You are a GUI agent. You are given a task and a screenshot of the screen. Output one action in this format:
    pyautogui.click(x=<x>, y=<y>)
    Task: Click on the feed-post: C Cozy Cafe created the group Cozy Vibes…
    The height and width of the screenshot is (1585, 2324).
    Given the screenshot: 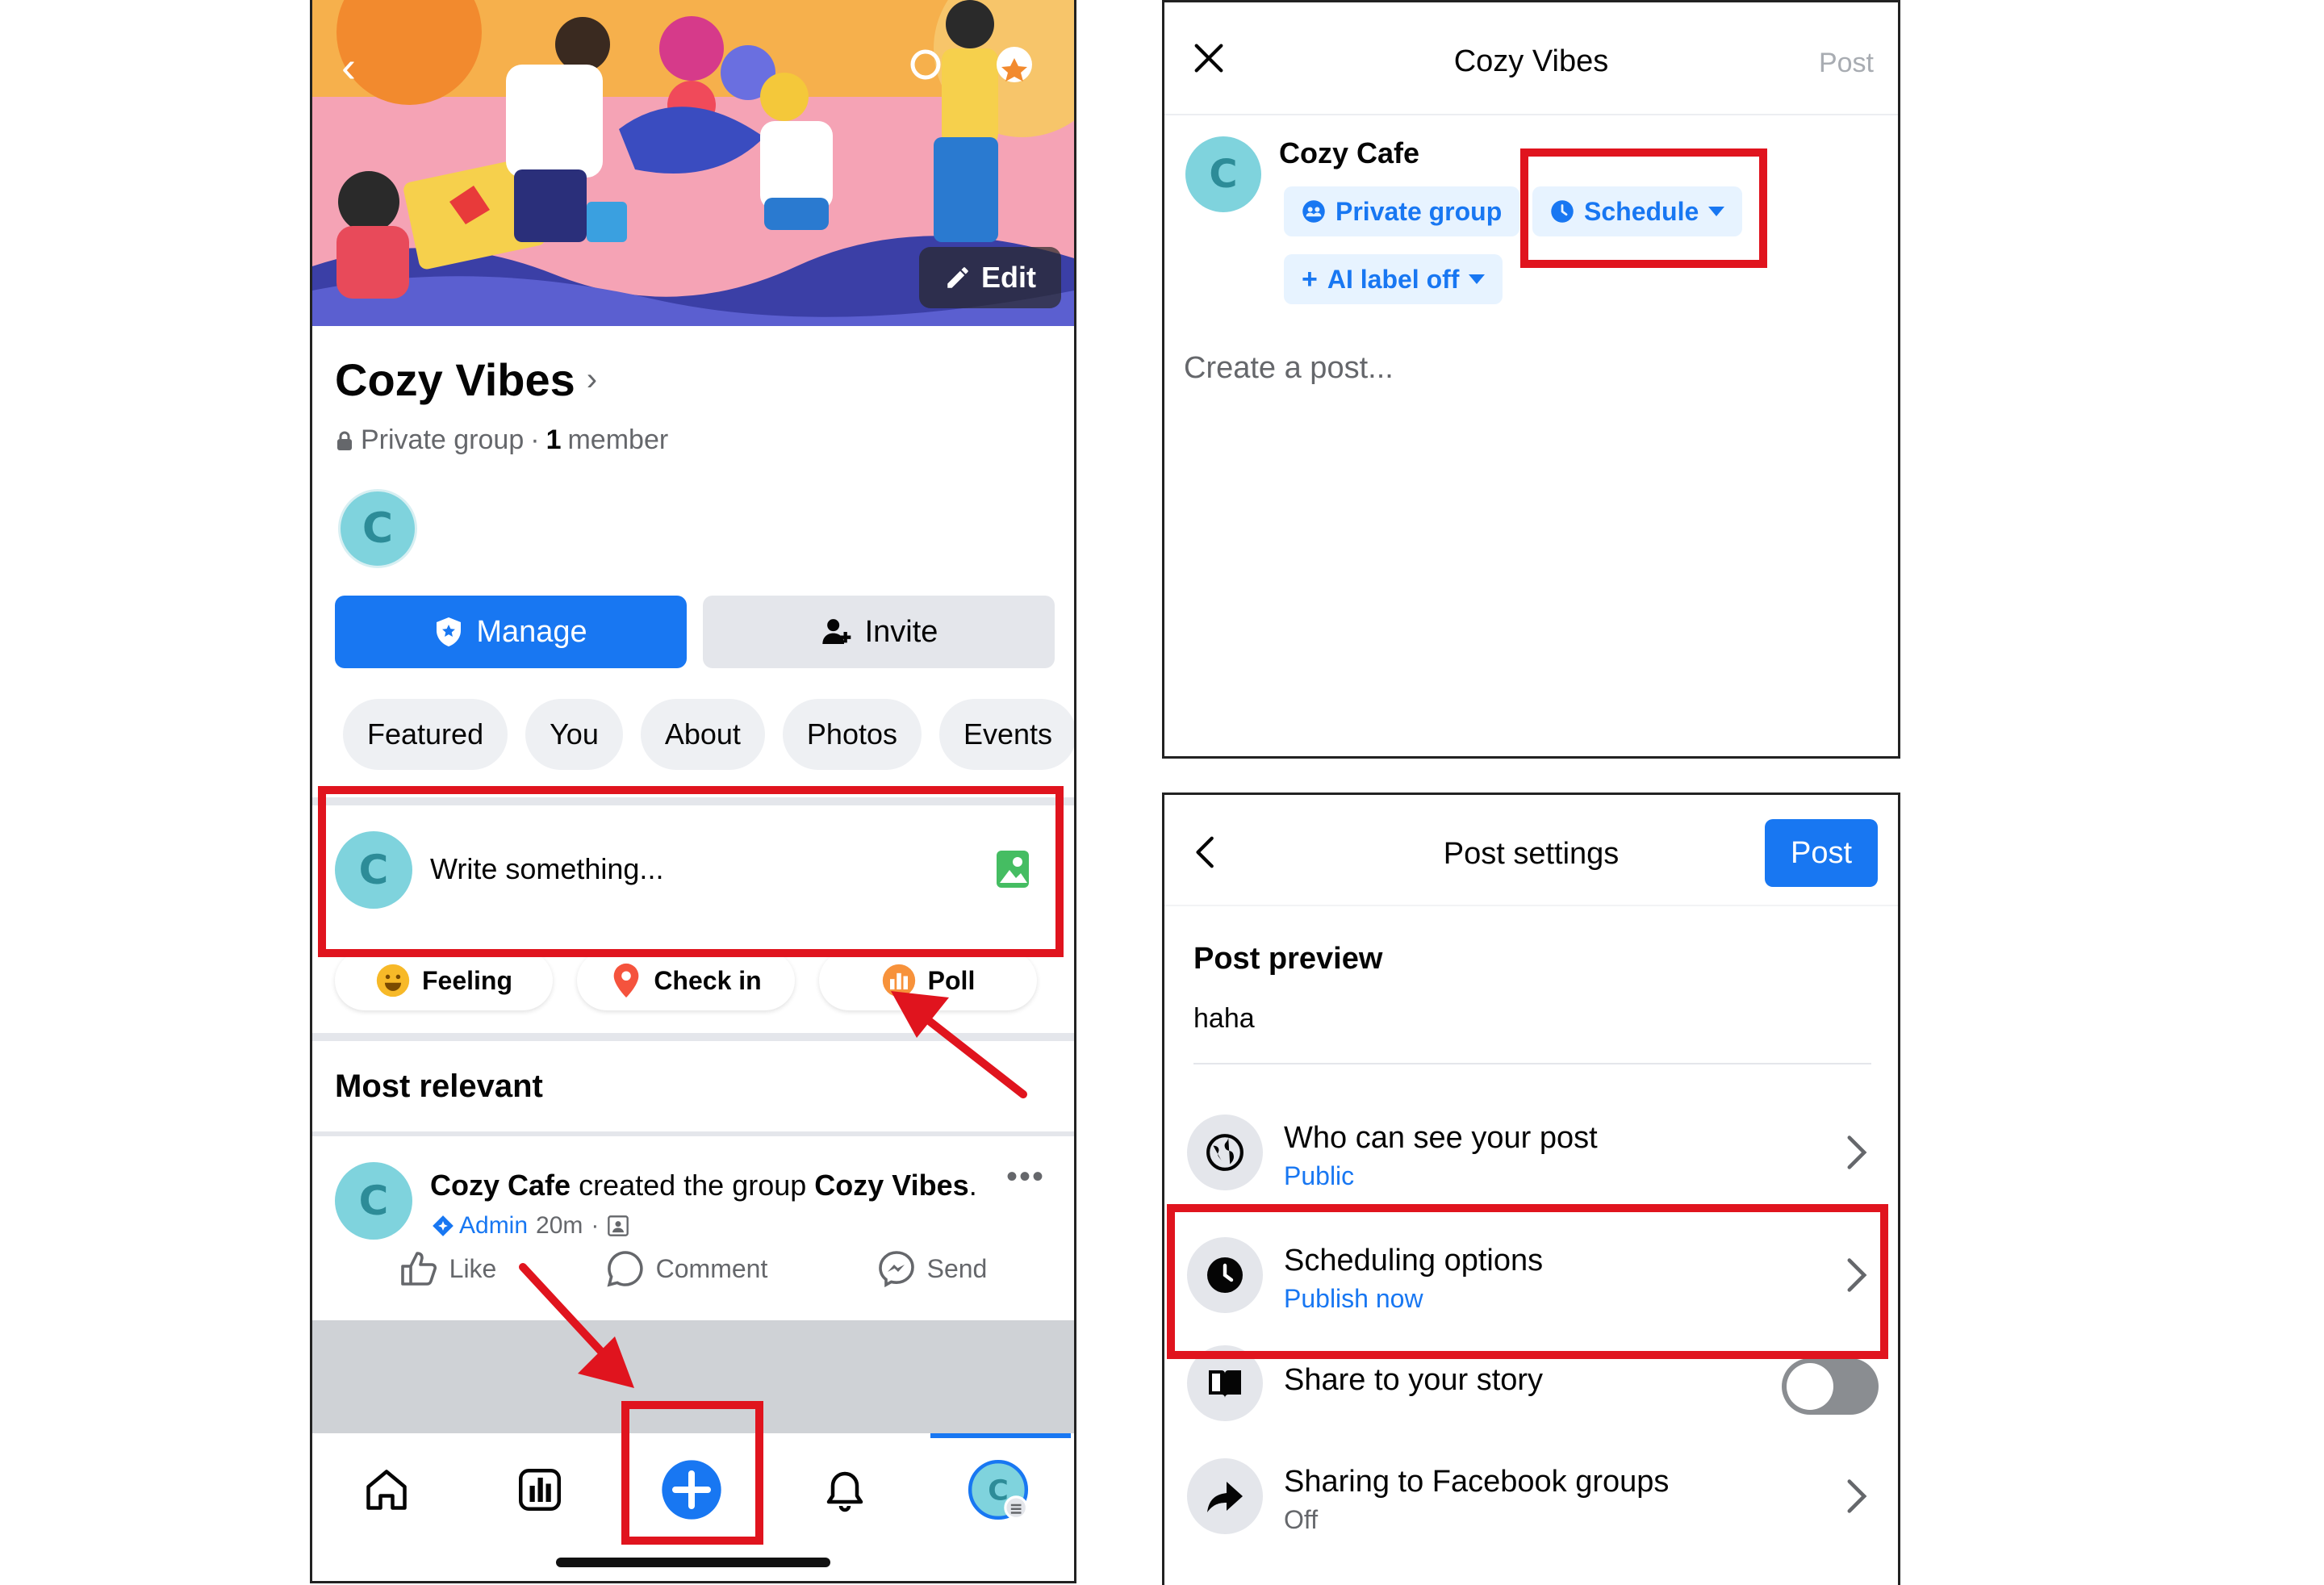 What is the action you would take?
    pyautogui.click(x=693, y=1230)
    